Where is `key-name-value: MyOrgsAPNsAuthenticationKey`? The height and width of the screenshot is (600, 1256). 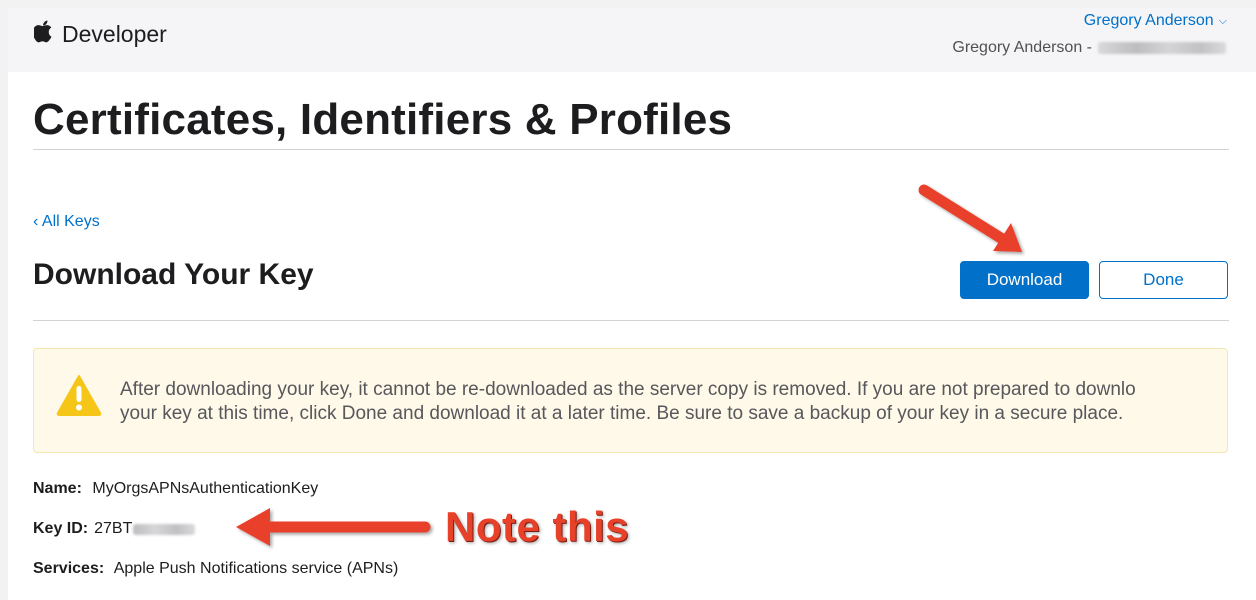 key-name-value: MyOrgsAPNsAuthenticationKey is located at coordinates (205, 488).